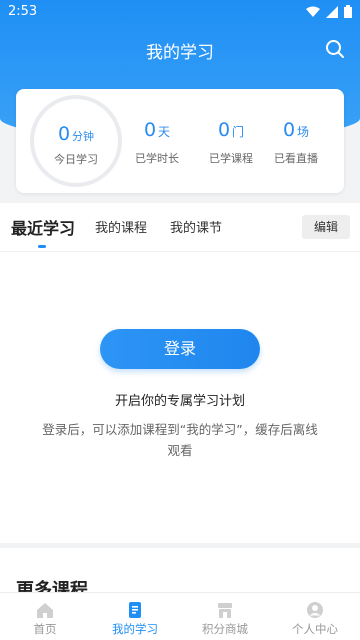 The width and height of the screenshot is (360, 640). Describe the element at coordinates (135, 610) in the screenshot. I see `book-icon` at that location.